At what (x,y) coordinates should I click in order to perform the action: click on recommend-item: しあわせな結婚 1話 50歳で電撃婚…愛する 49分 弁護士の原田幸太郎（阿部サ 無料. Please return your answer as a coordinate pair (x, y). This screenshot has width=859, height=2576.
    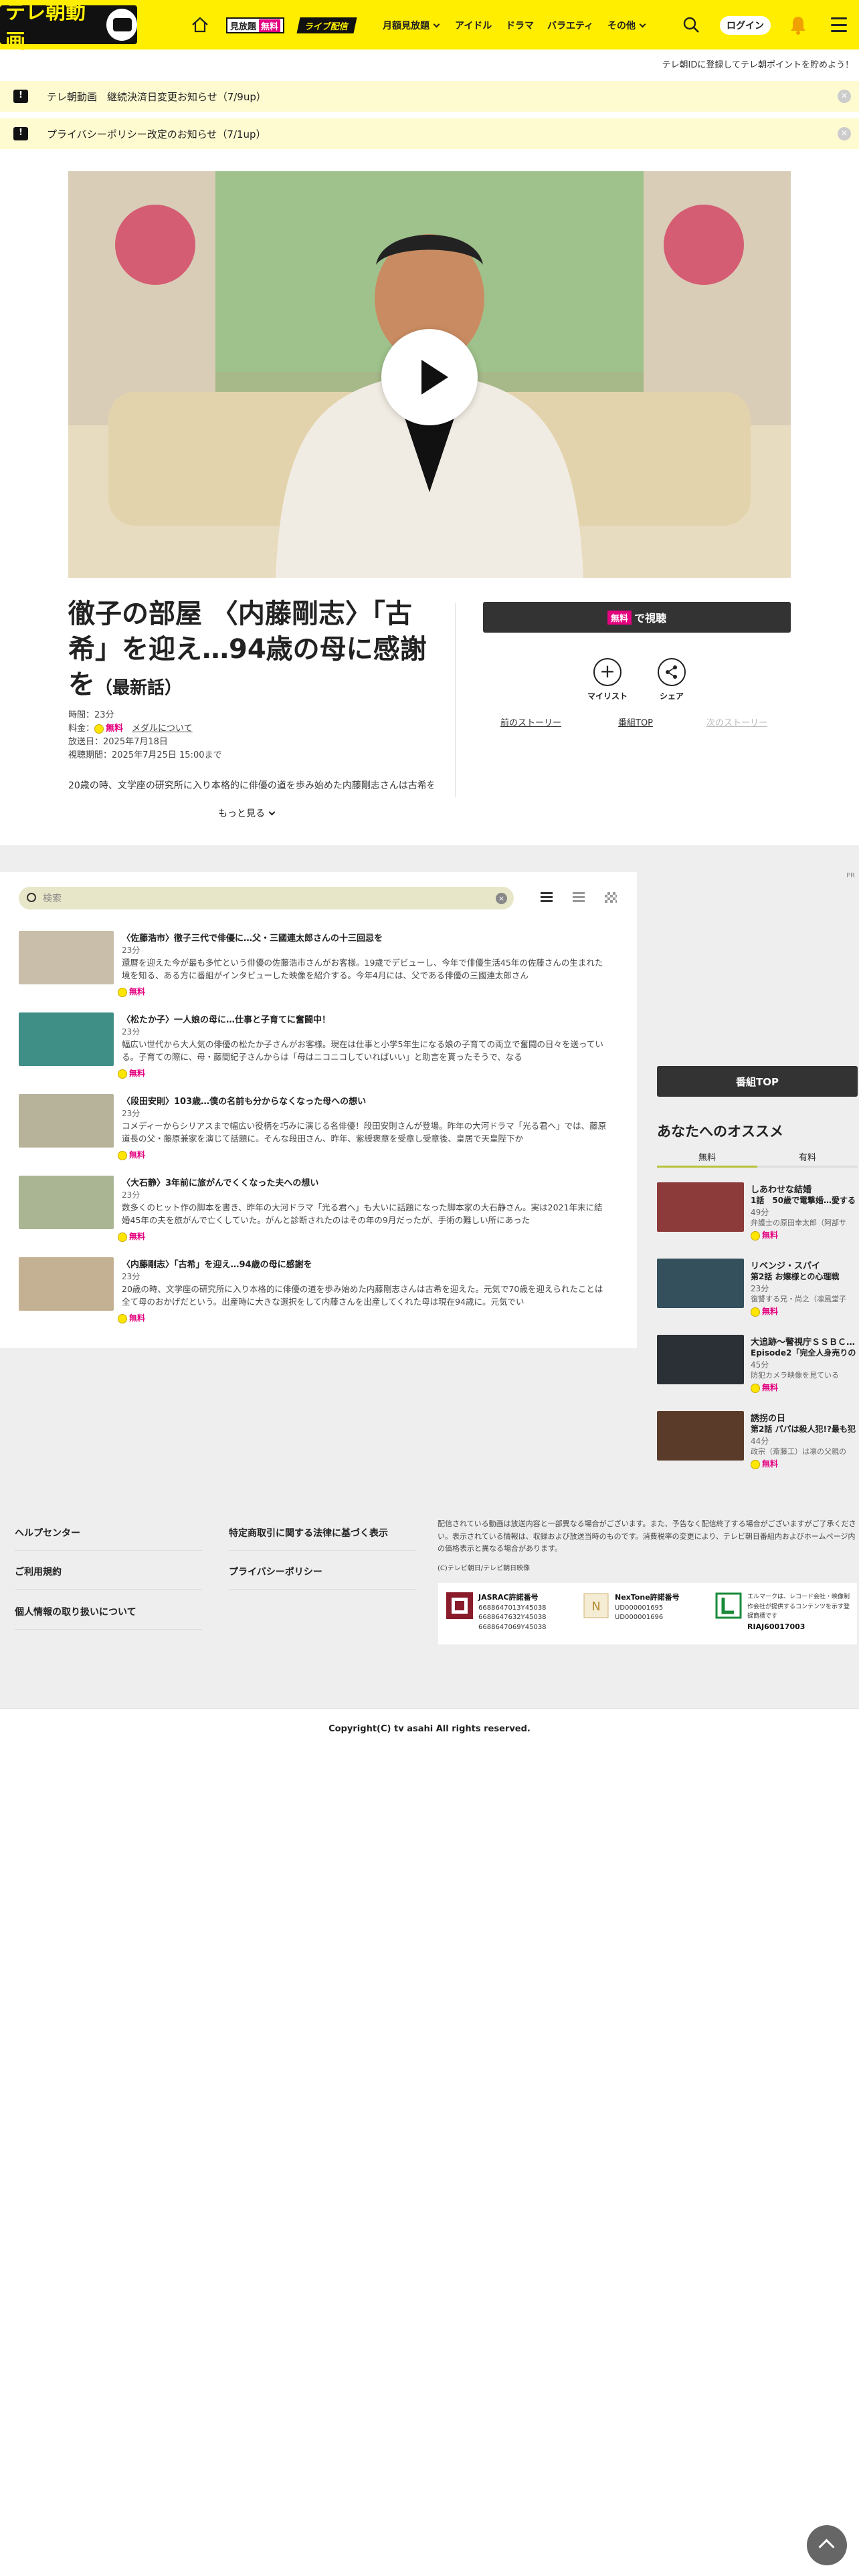
    Looking at the image, I should click on (757, 1212).